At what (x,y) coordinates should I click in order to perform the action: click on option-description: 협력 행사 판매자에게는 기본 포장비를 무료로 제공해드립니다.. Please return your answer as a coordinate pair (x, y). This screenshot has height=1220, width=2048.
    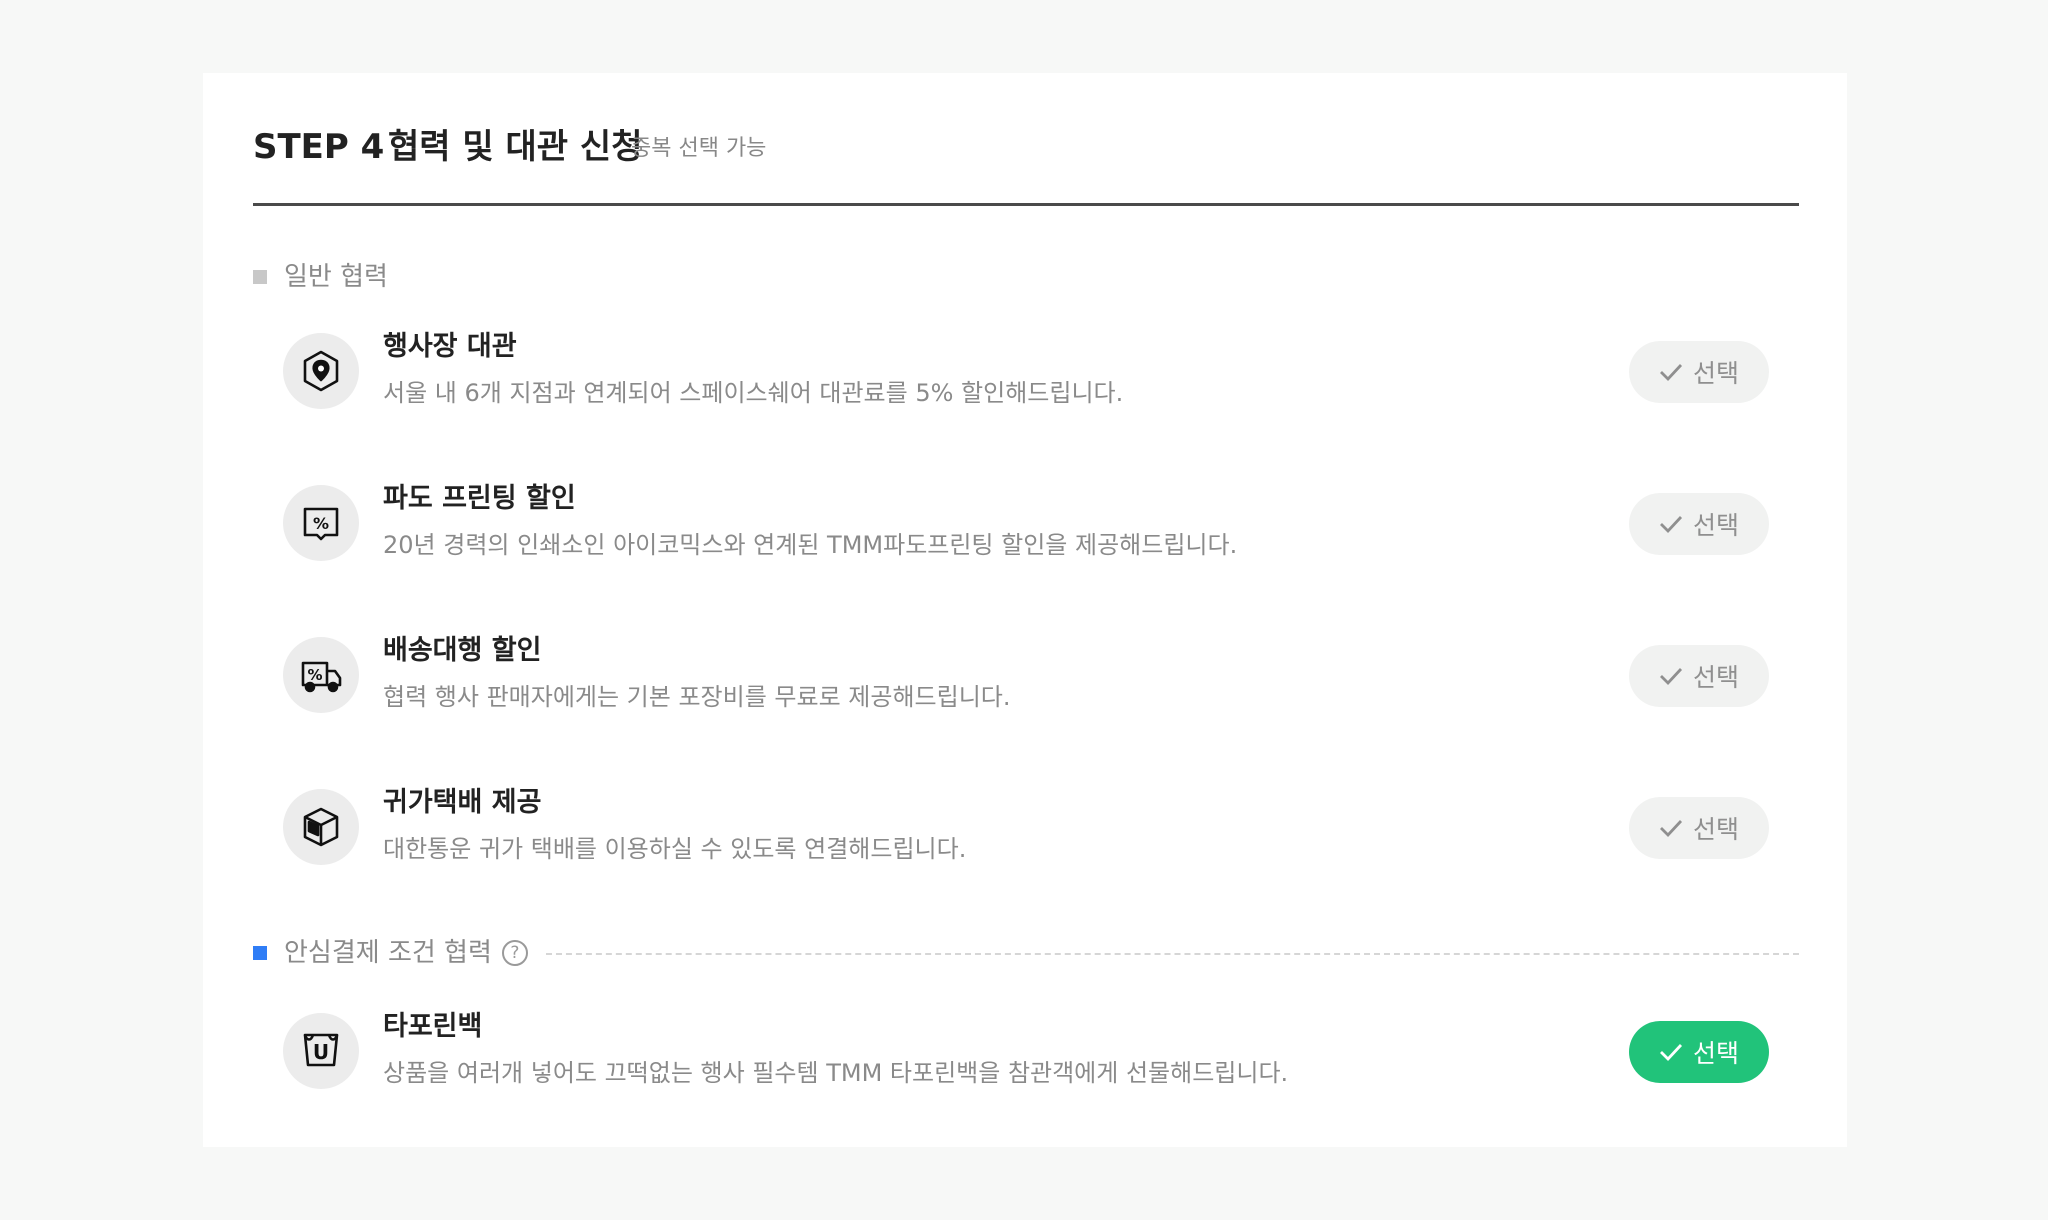
    Looking at the image, I should click on (697, 697).